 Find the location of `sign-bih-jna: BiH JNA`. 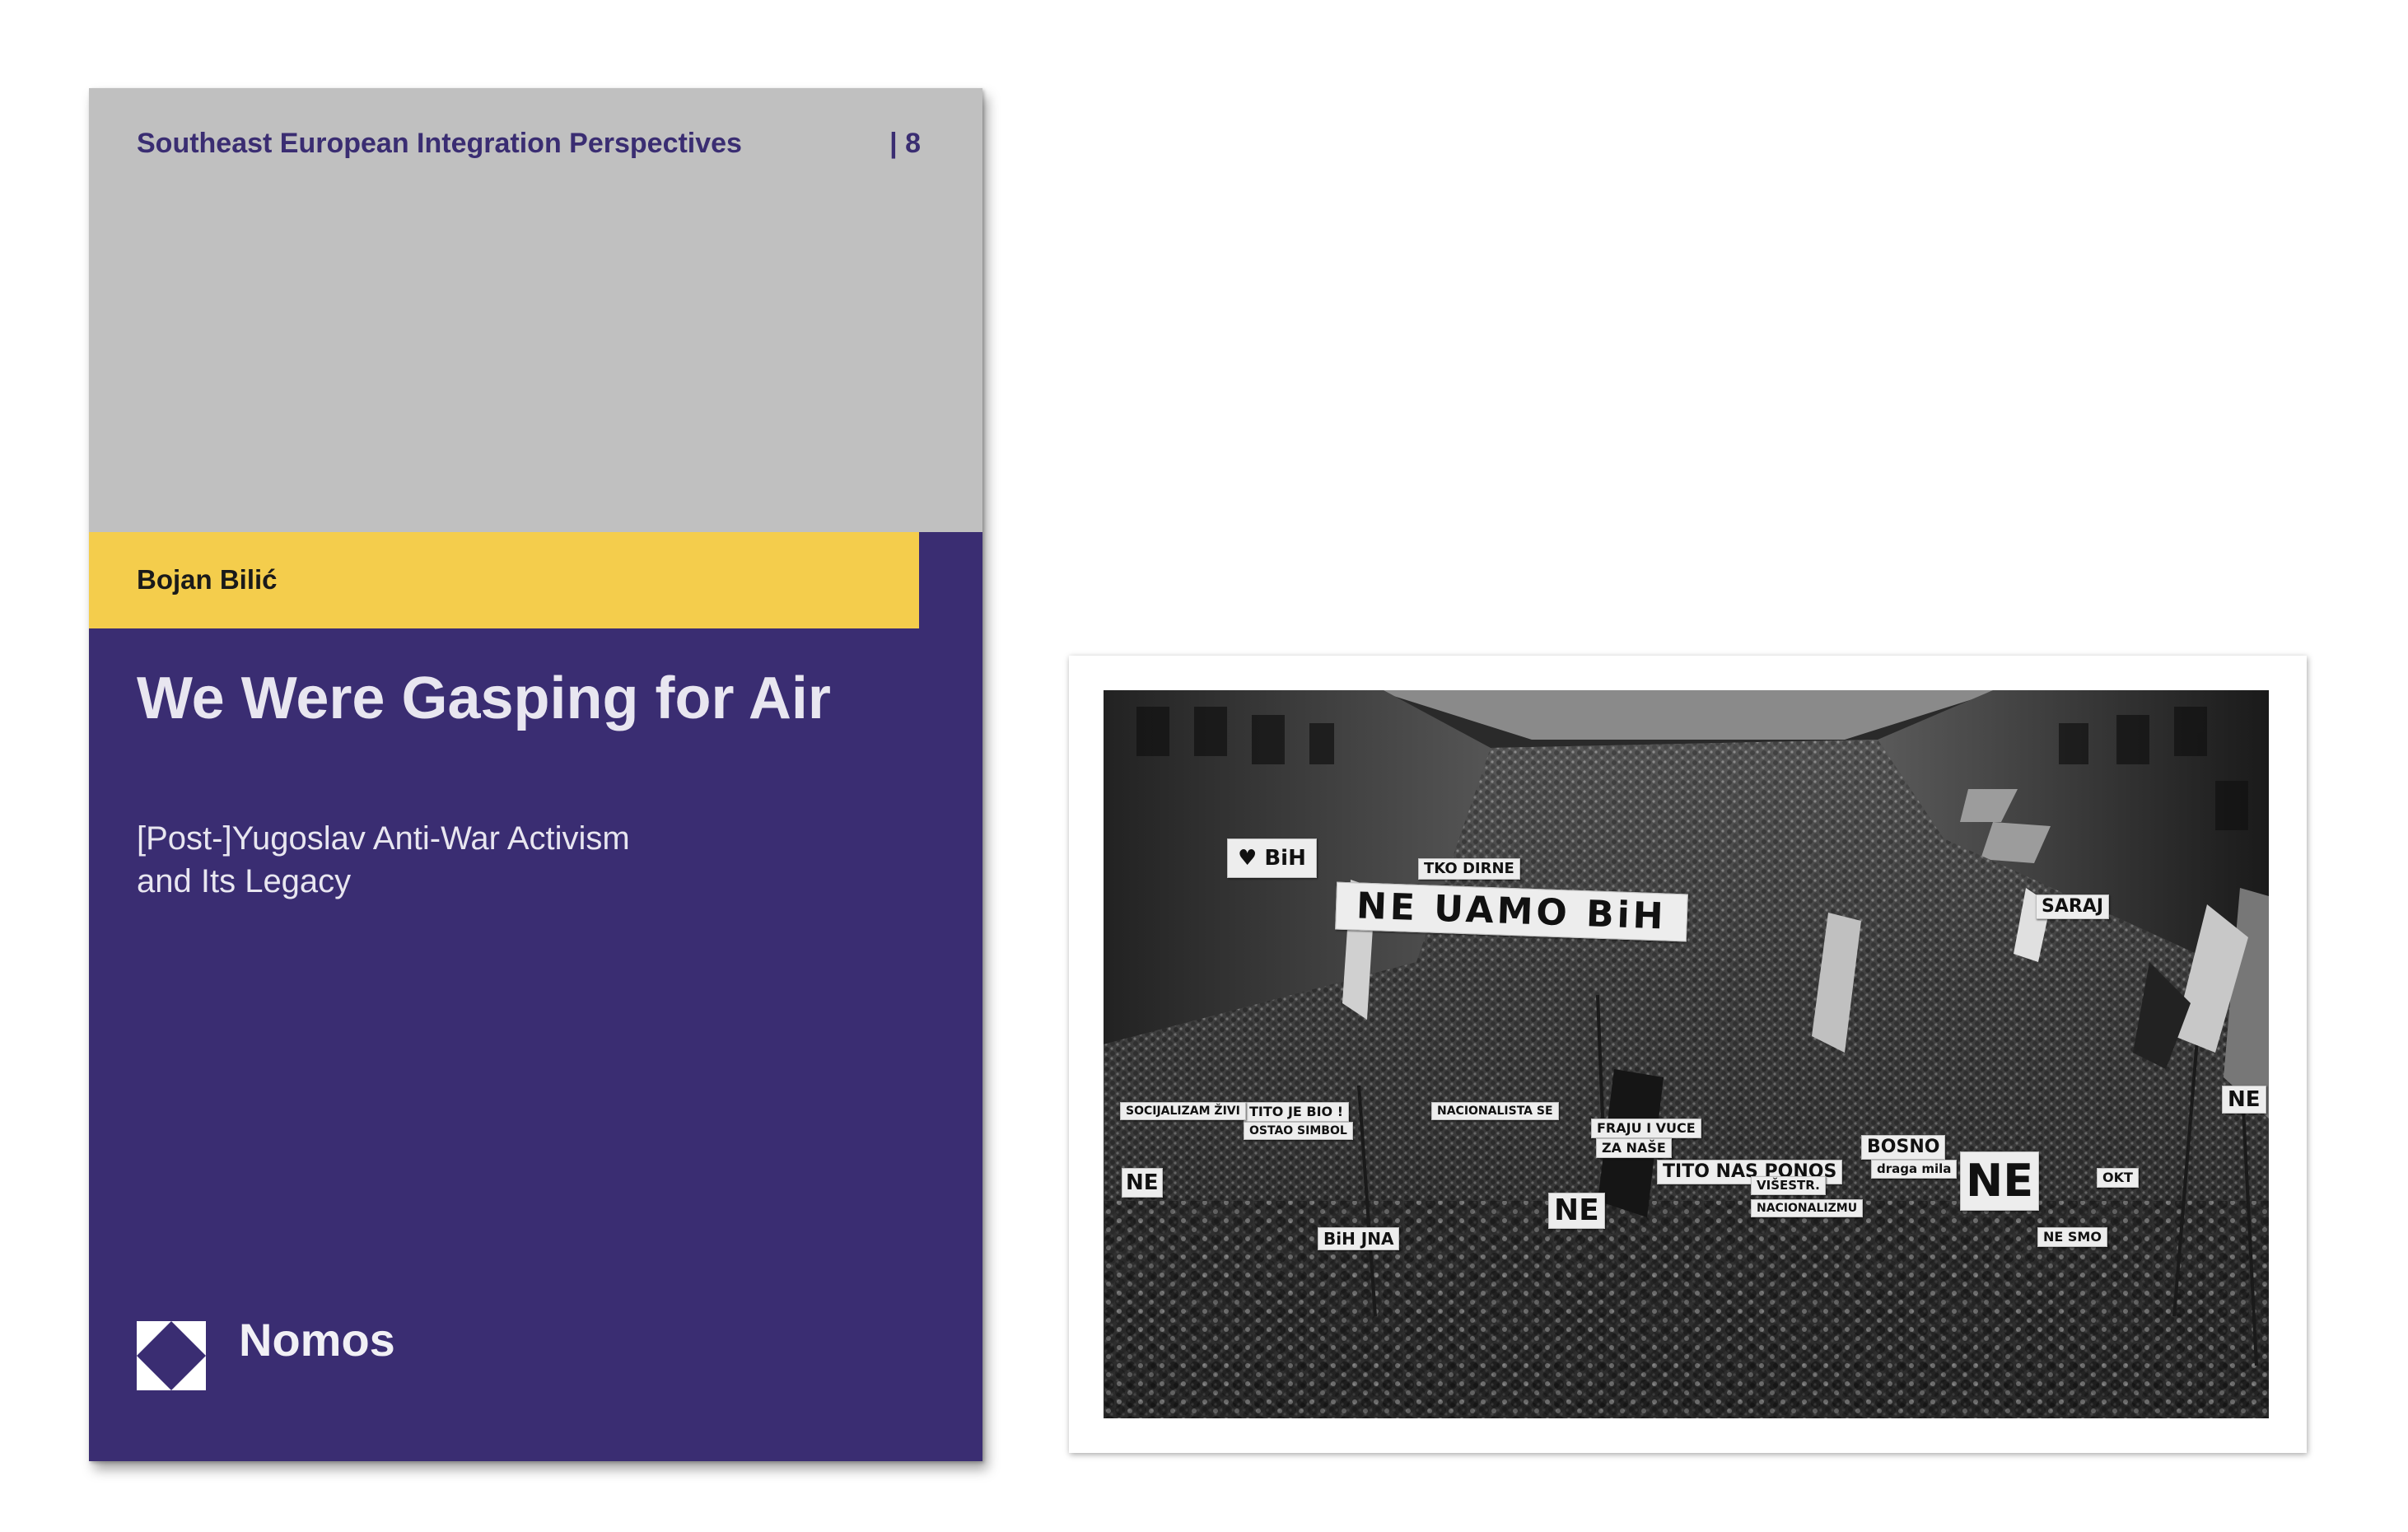

sign-bih-jna: BiH JNA is located at coordinates (1359, 1238).